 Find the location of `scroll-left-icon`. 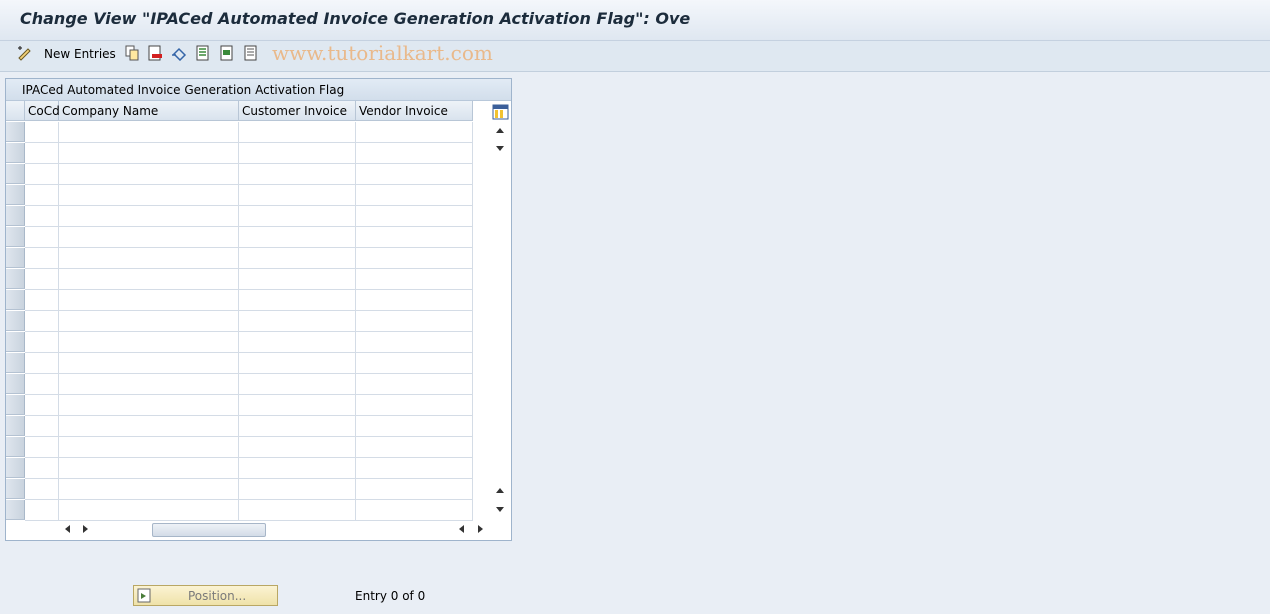

scroll-left-icon is located at coordinates (67, 529).